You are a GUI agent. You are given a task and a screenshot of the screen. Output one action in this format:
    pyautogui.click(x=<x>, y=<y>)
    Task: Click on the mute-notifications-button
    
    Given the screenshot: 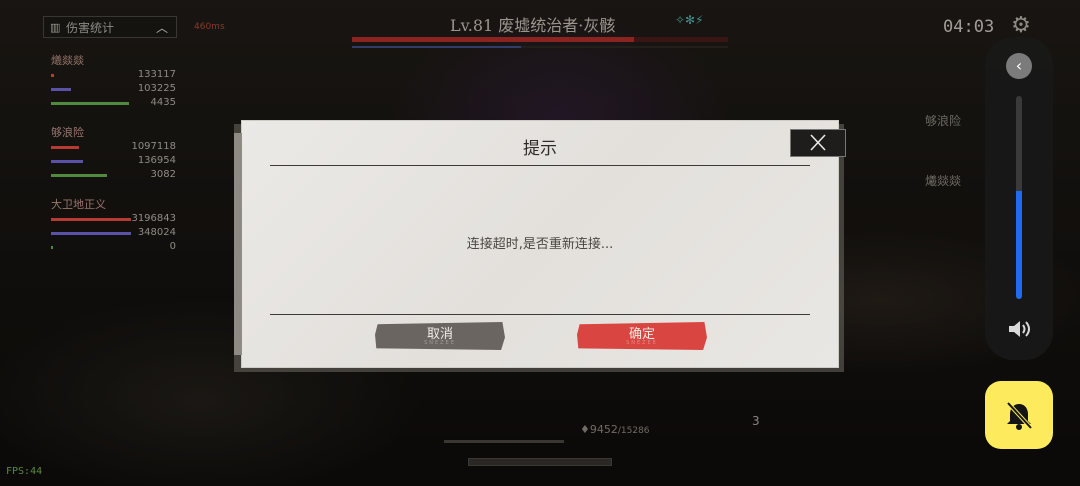 What is the action you would take?
    pyautogui.click(x=1019, y=415)
    